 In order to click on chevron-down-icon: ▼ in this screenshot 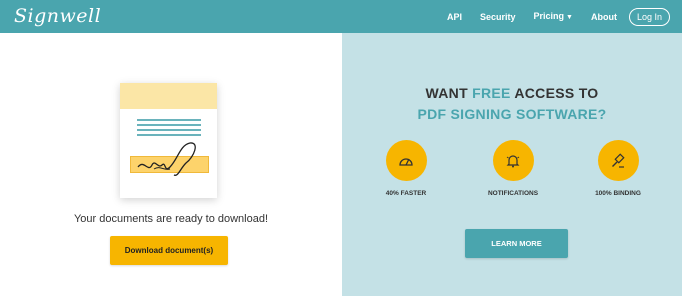, I will do `click(569, 17)`.